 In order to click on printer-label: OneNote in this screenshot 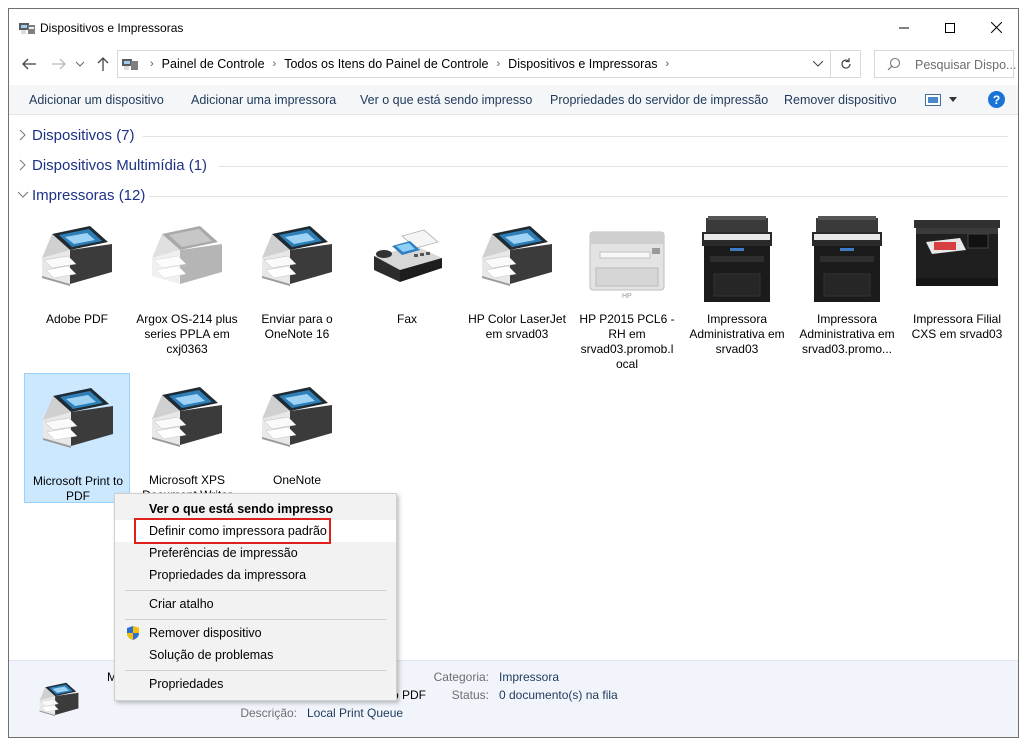, I will do `click(297, 480)`.